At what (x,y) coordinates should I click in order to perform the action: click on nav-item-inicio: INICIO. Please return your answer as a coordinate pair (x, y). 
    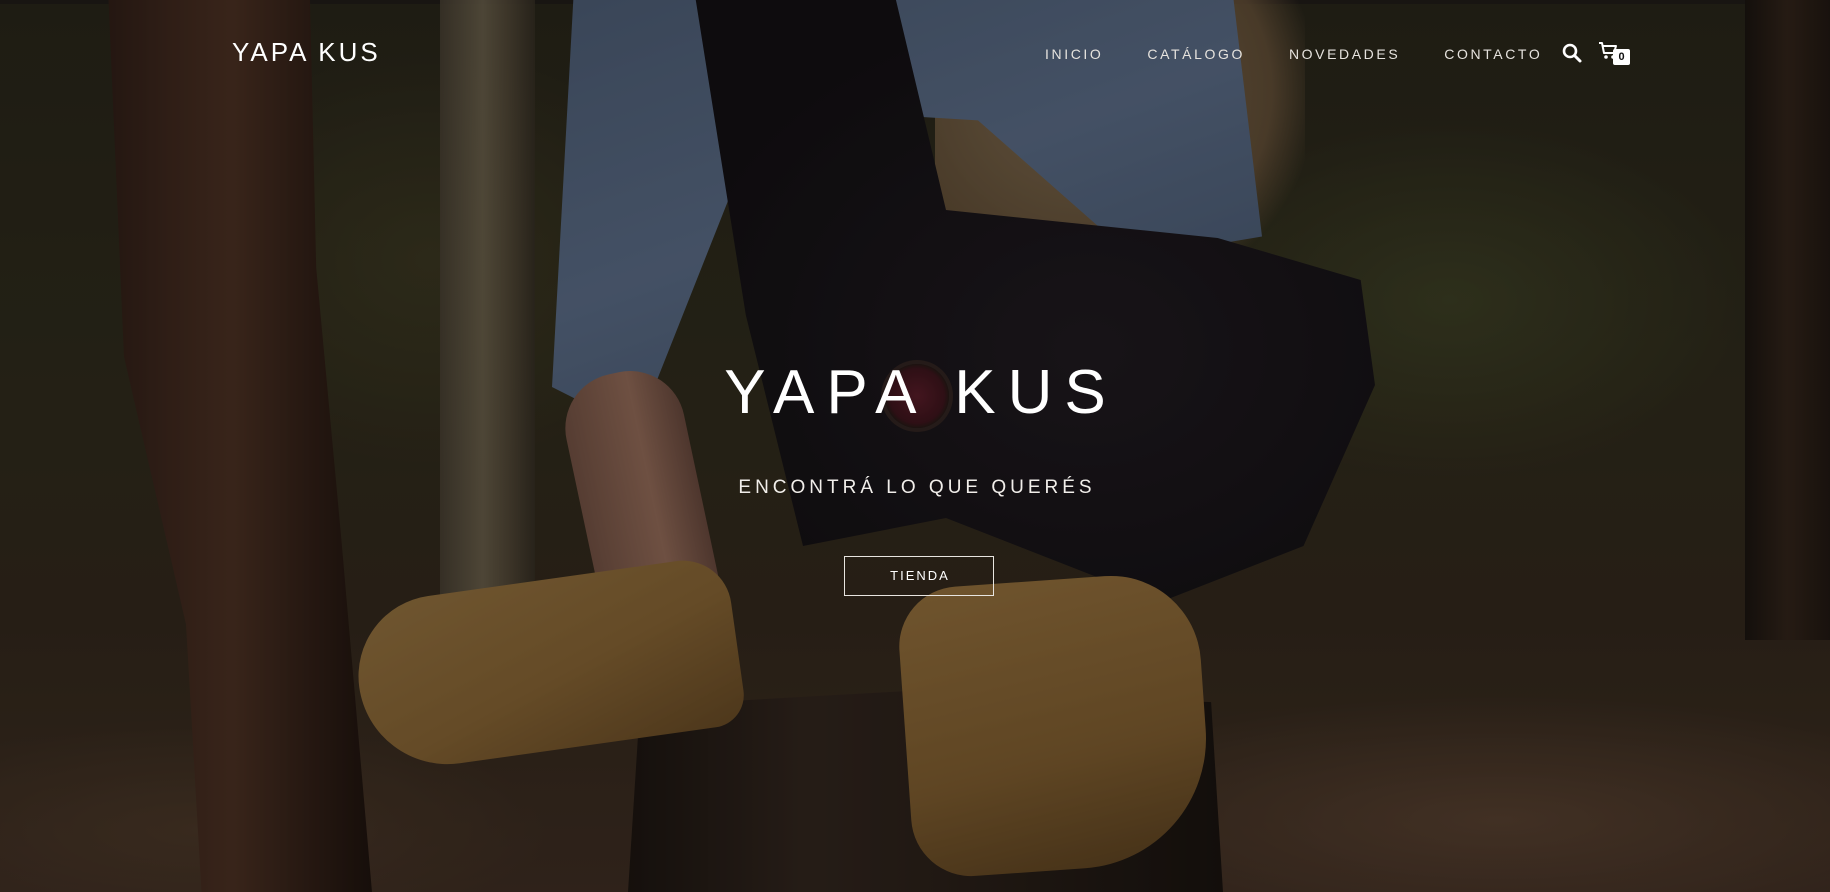
    Looking at the image, I should click on (1074, 54).